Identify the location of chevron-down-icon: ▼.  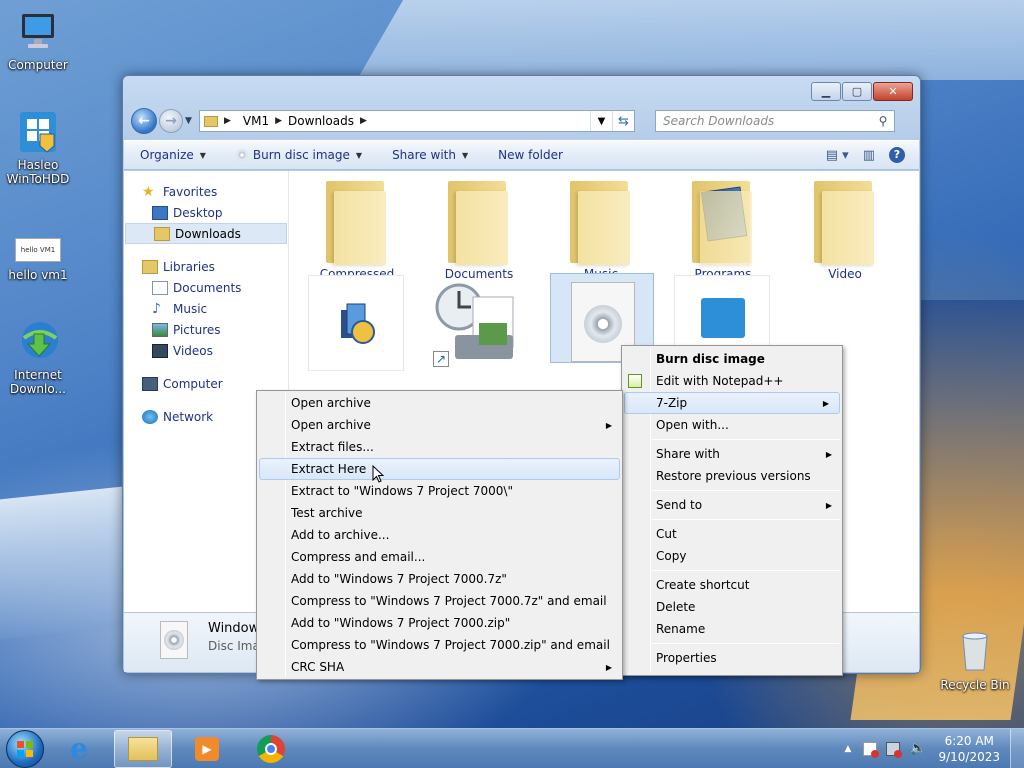
(202, 155).